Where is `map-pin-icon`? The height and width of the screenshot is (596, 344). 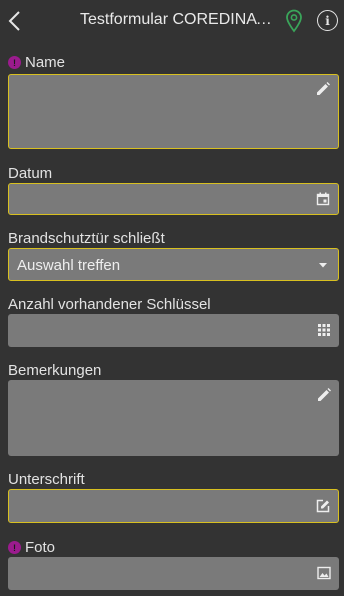 map-pin-icon is located at coordinates (294, 21).